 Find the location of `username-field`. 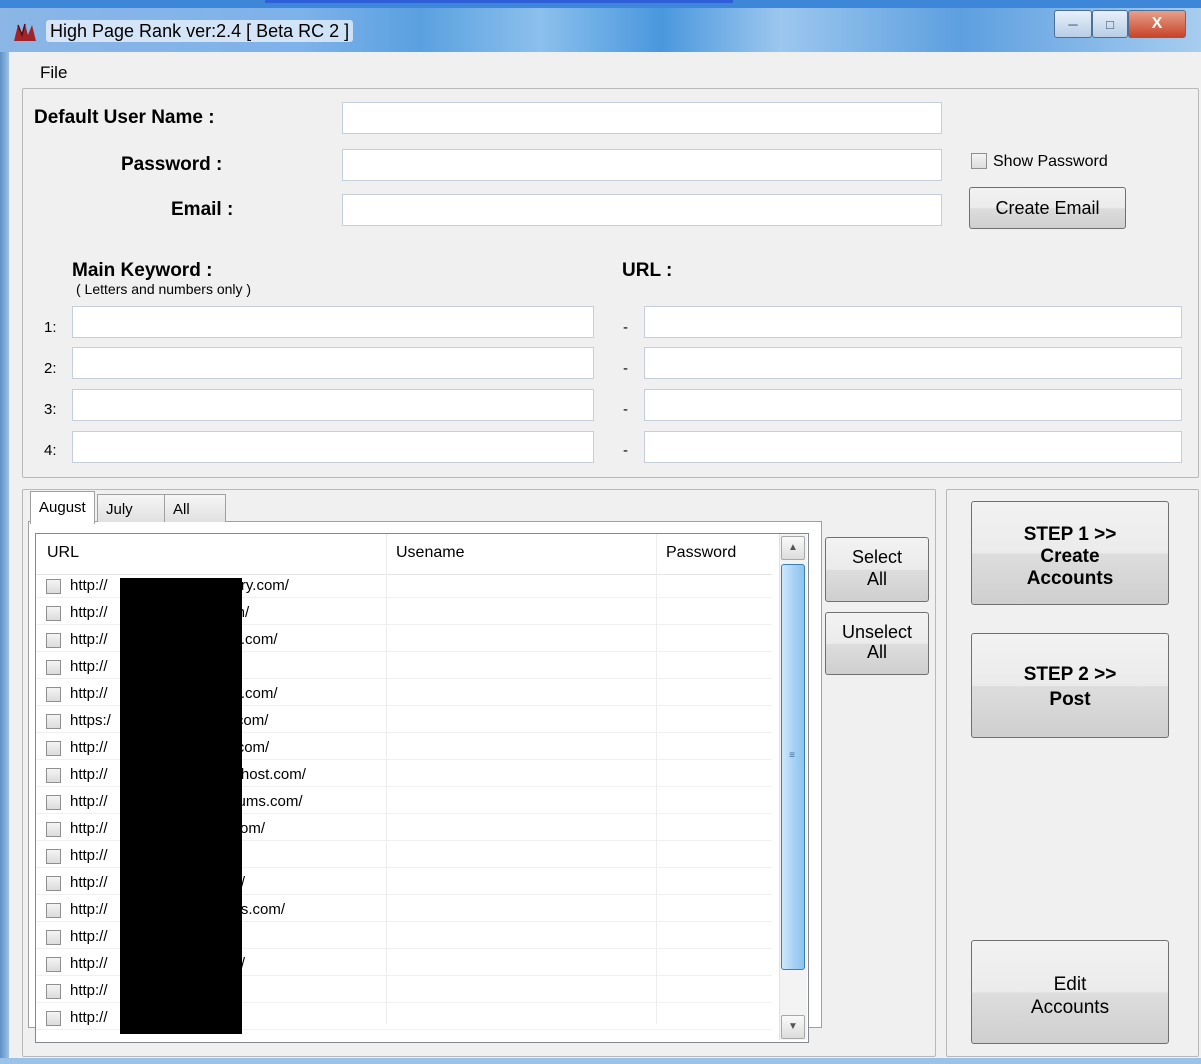

username-field is located at coordinates (642, 118).